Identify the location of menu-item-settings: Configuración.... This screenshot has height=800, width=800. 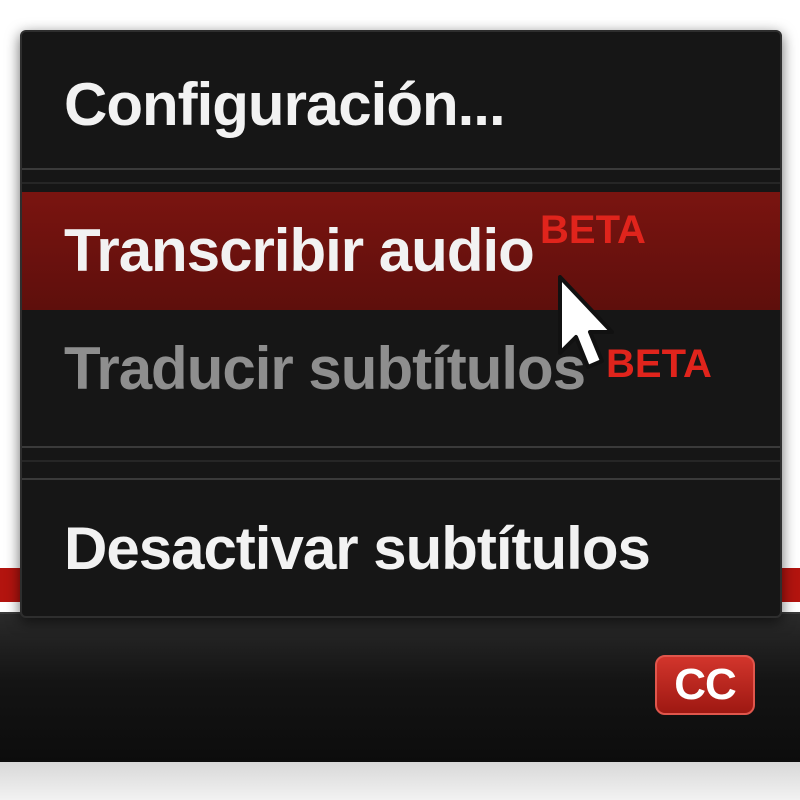
(401, 105).